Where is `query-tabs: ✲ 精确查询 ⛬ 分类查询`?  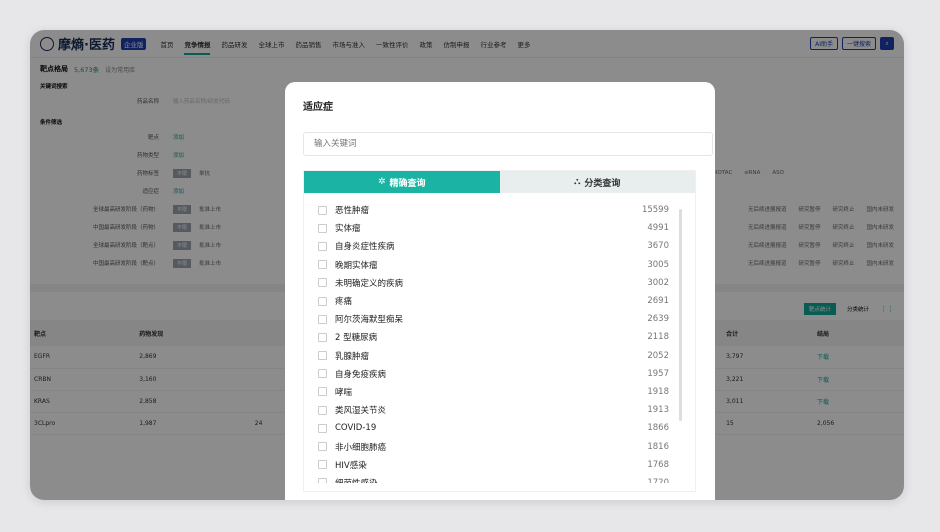 query-tabs: ✲ 精确查询 ⛬ 分类查询 is located at coordinates (499, 182).